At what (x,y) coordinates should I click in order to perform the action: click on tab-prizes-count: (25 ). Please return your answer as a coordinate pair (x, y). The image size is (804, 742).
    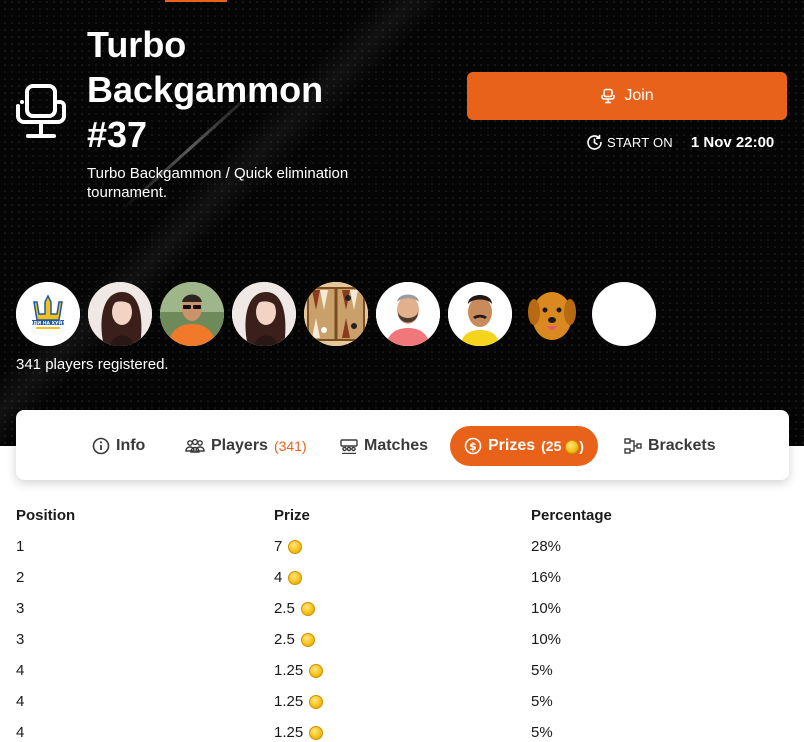
    Looking at the image, I should click on (562, 446).